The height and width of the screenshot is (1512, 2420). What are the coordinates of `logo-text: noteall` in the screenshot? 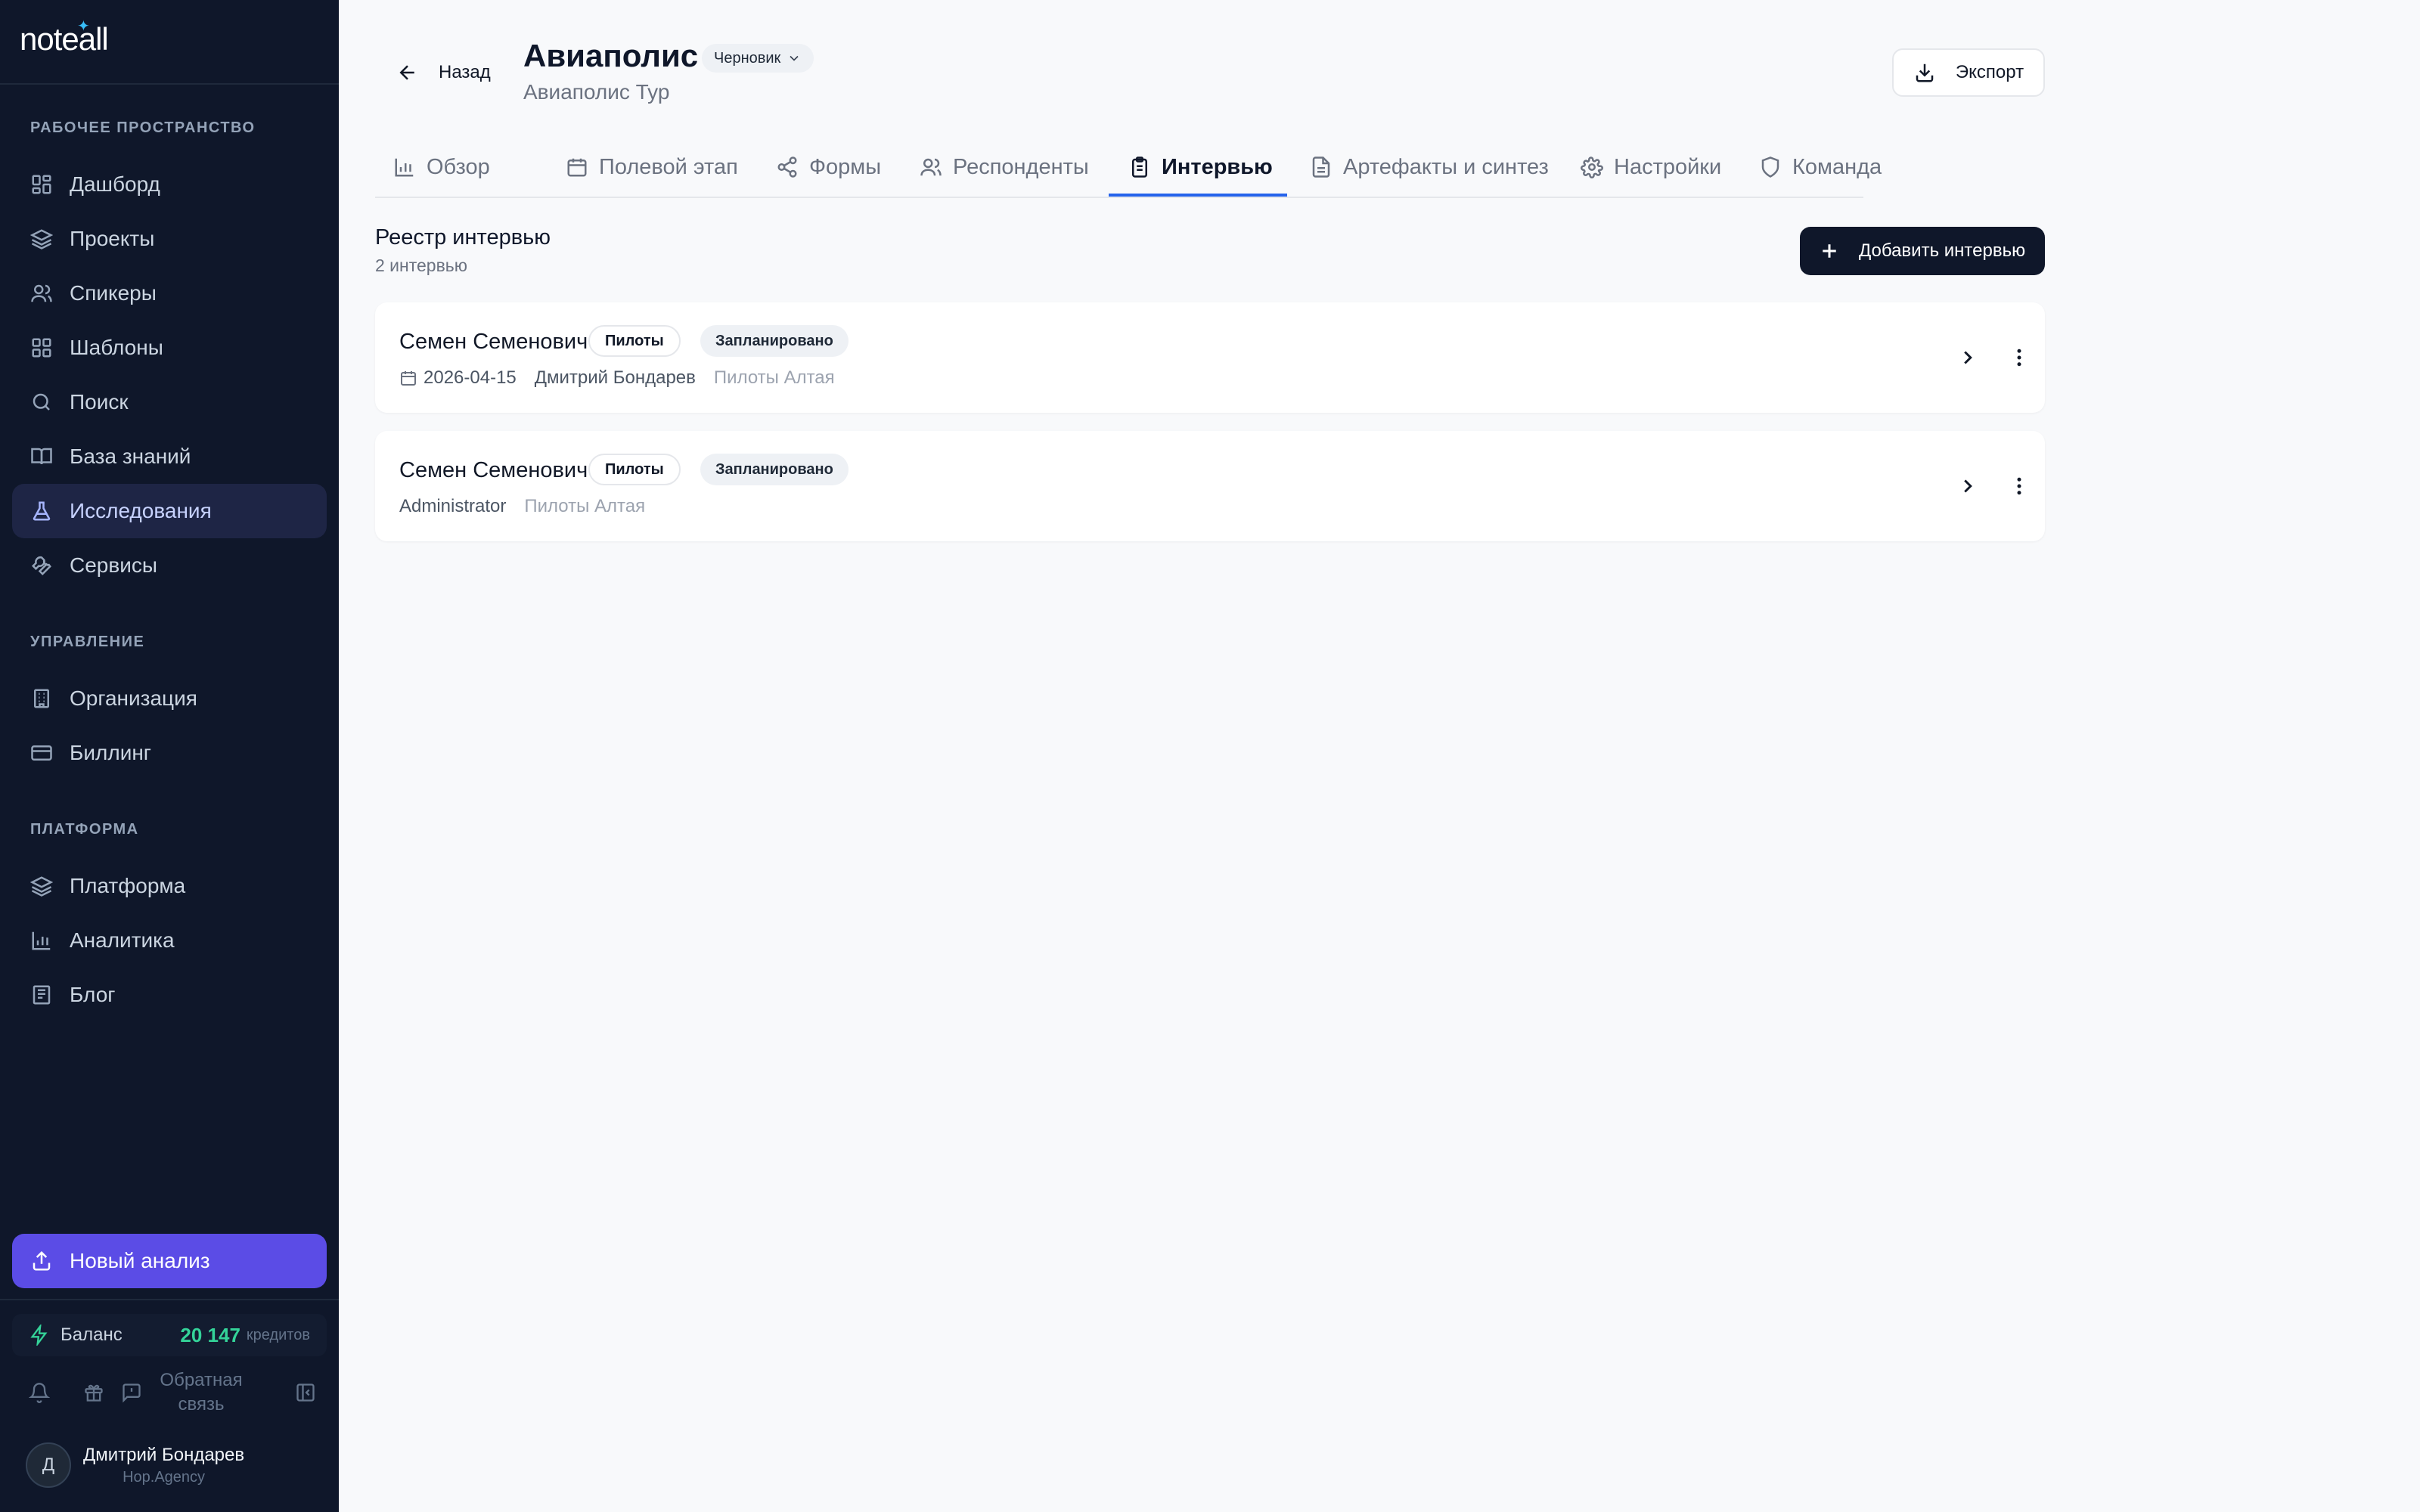 It's located at (64, 39).